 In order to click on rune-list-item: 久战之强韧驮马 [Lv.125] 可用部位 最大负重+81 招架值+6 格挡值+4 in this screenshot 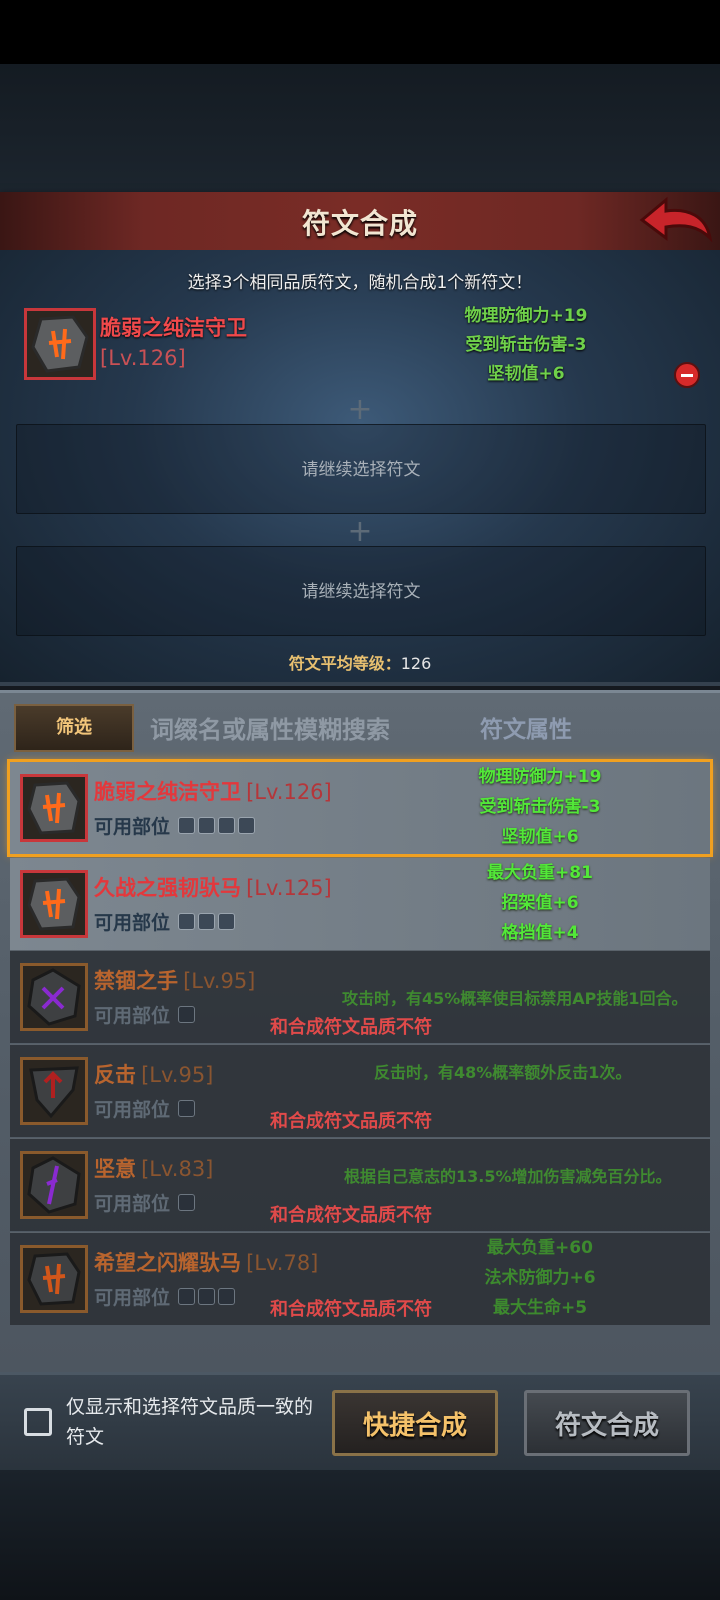, I will do `click(360, 904)`.